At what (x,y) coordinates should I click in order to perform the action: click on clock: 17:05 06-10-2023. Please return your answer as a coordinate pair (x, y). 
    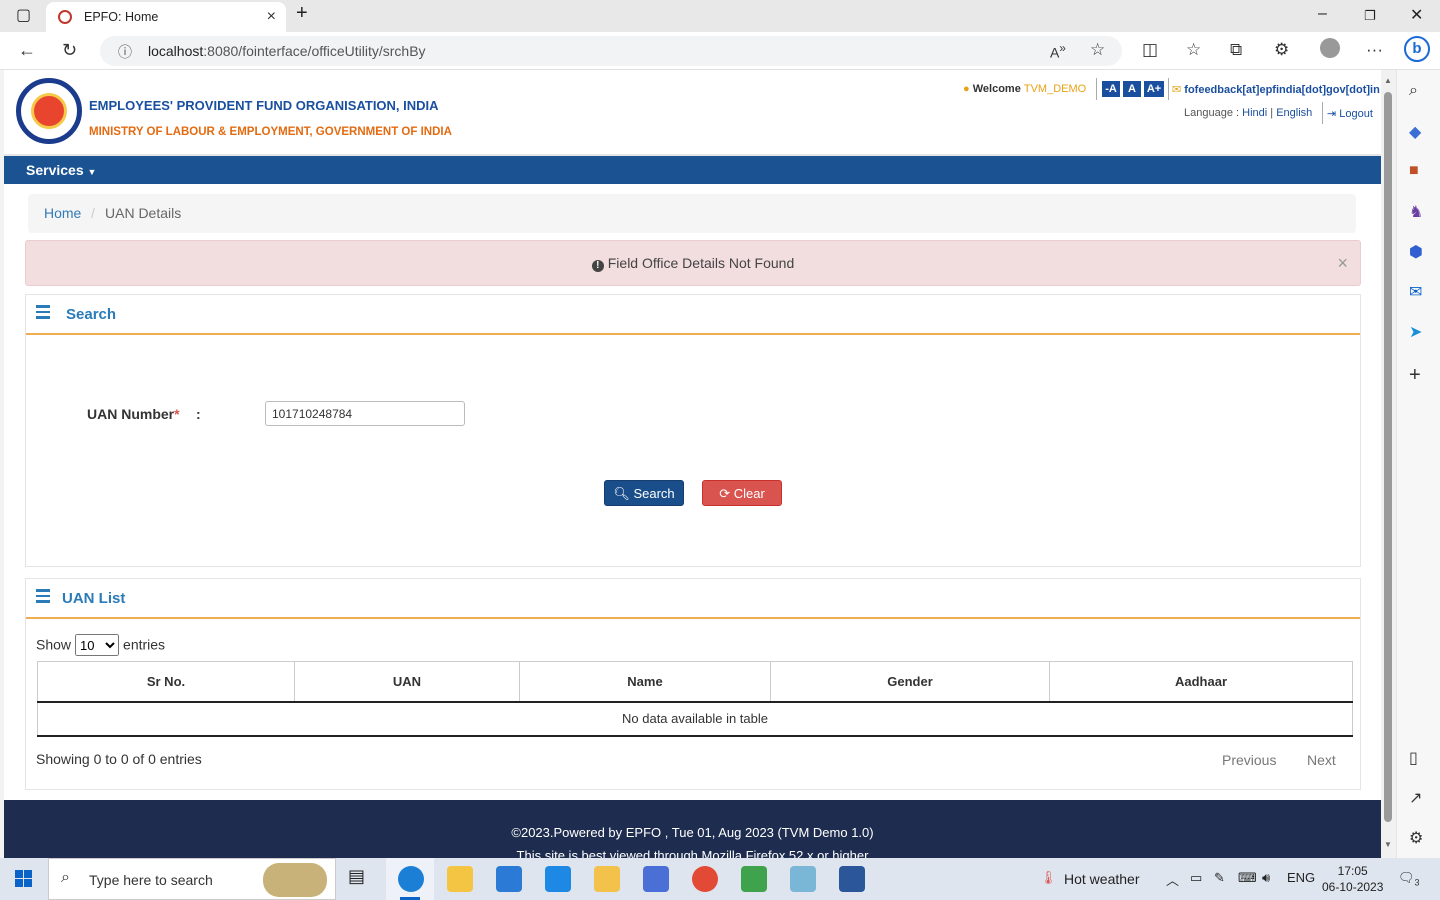
    Looking at the image, I should click on (1352, 879).